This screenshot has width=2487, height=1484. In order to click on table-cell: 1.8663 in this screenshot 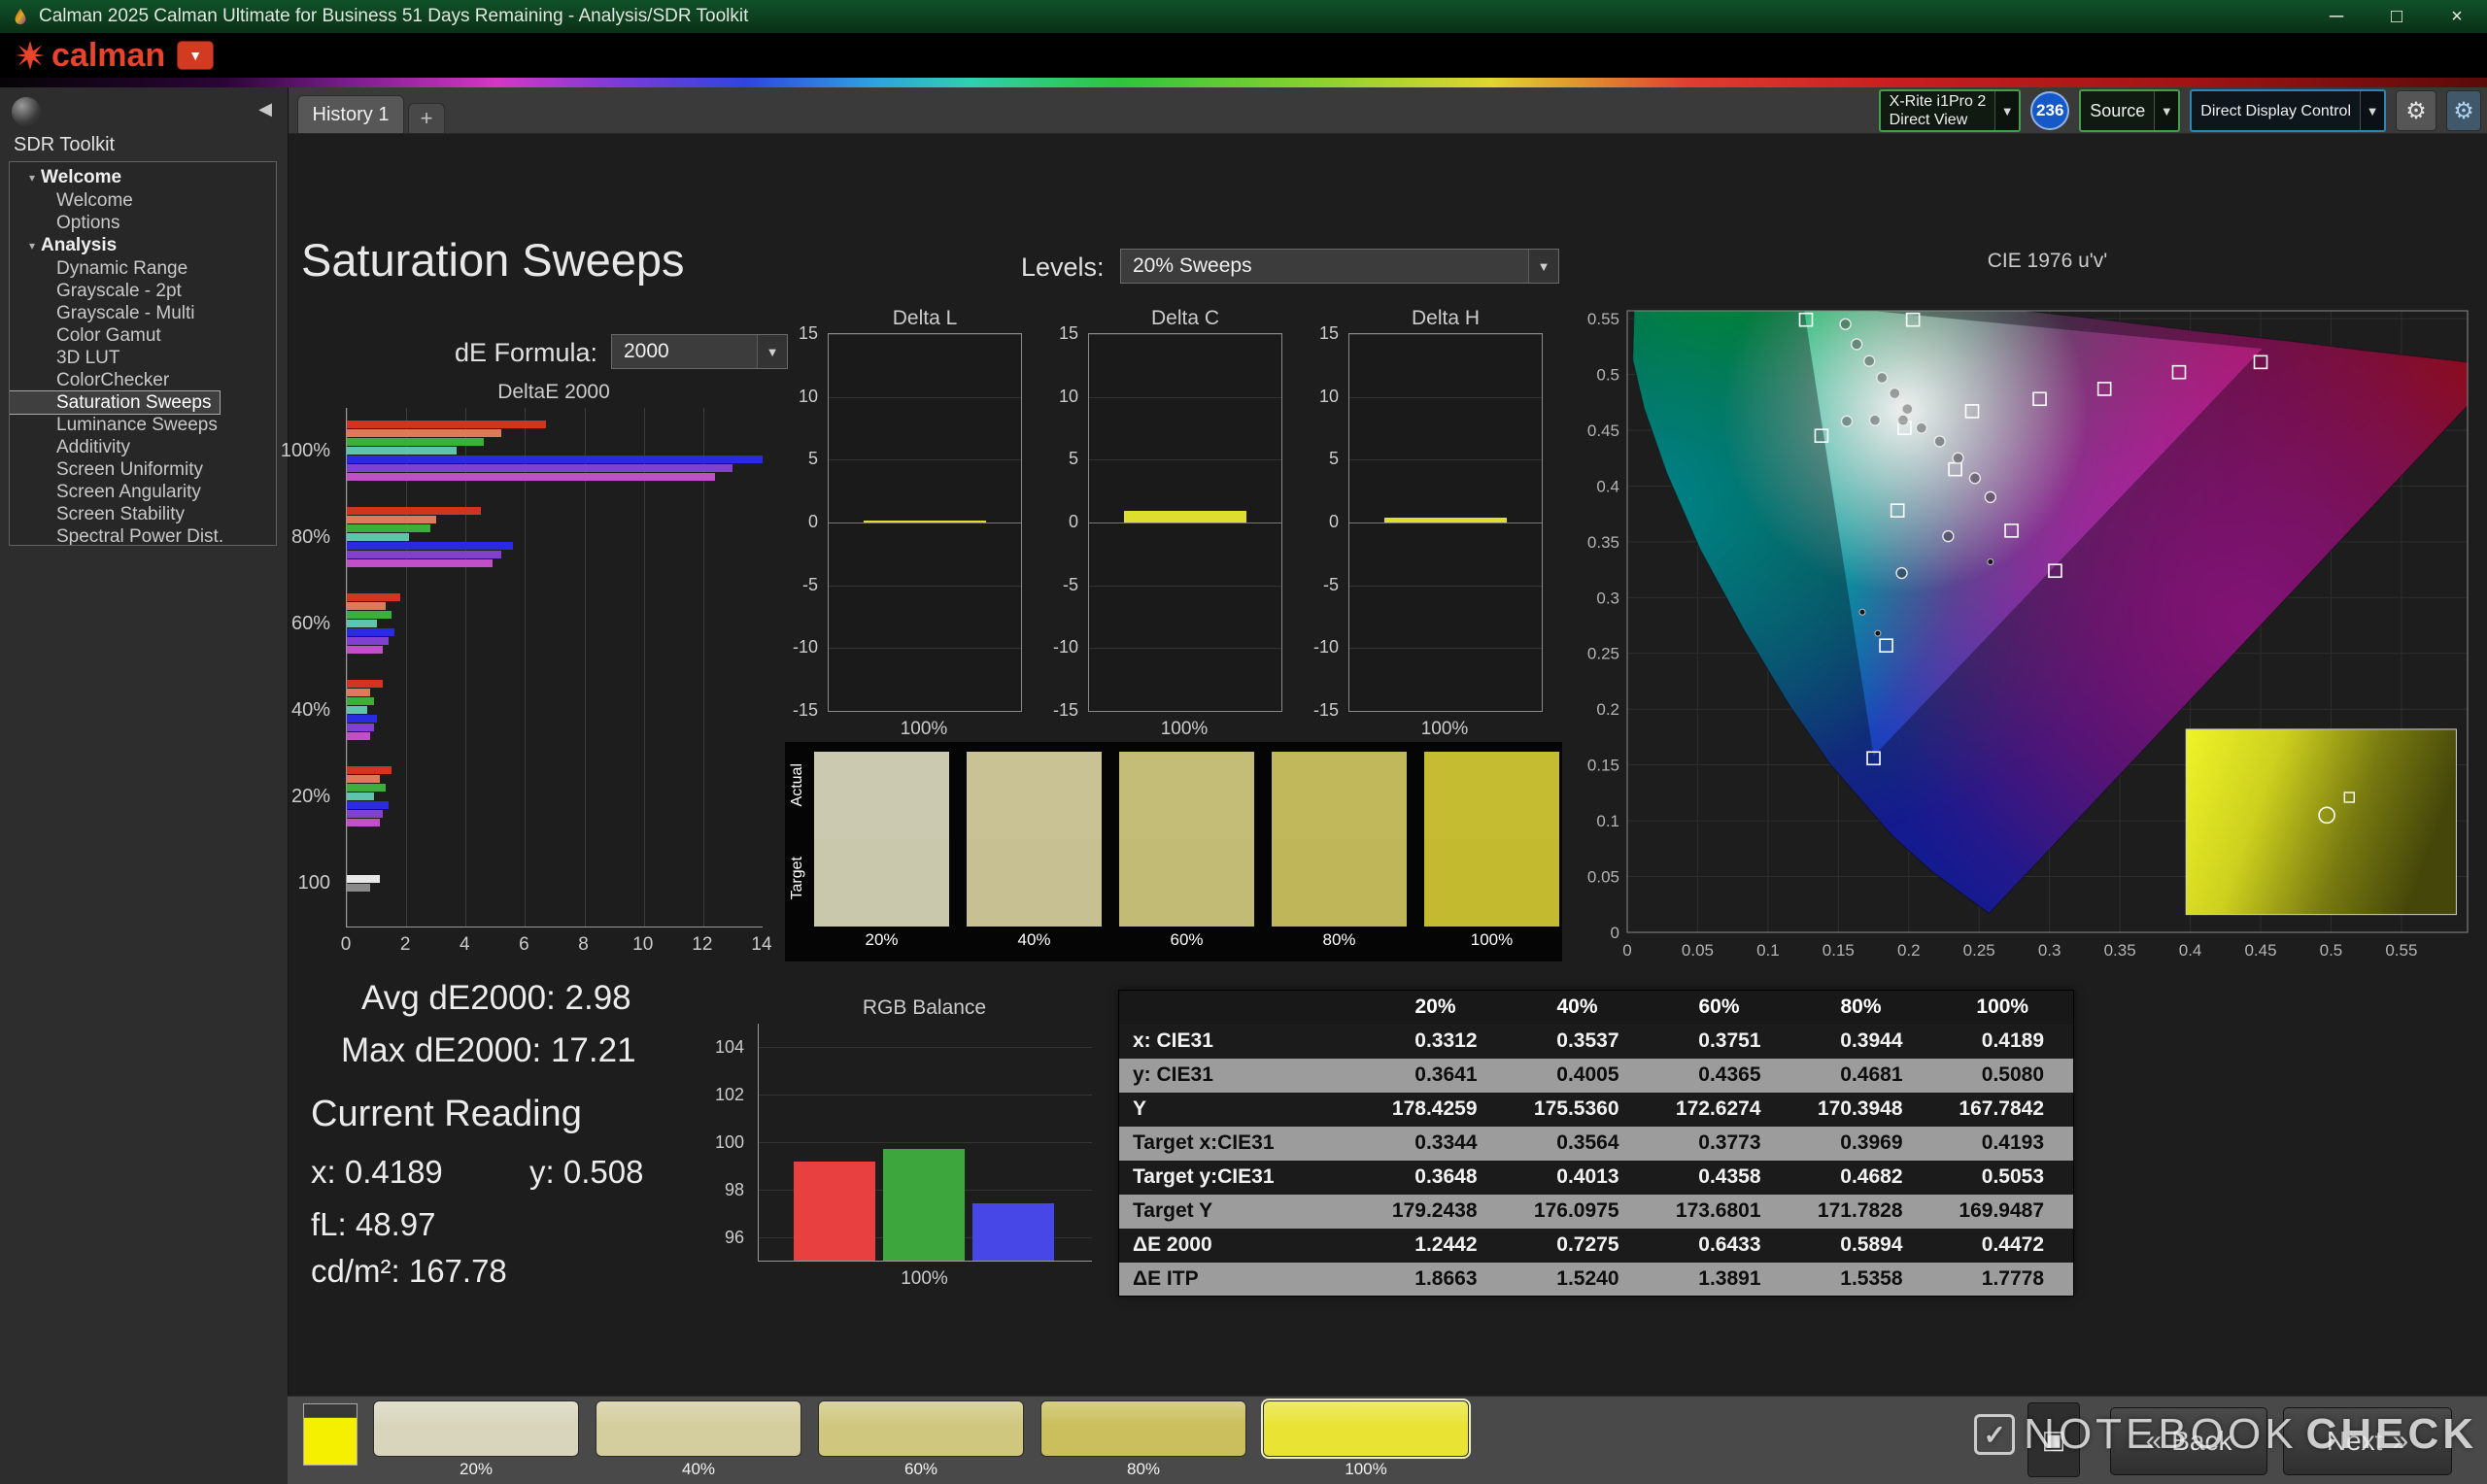, I will do `click(1446, 1278)`.